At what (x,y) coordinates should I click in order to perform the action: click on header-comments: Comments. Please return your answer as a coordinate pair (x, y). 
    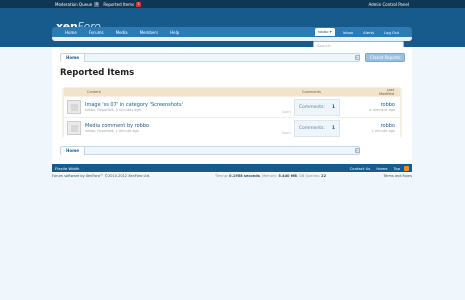
    Looking at the image, I should click on (311, 92).